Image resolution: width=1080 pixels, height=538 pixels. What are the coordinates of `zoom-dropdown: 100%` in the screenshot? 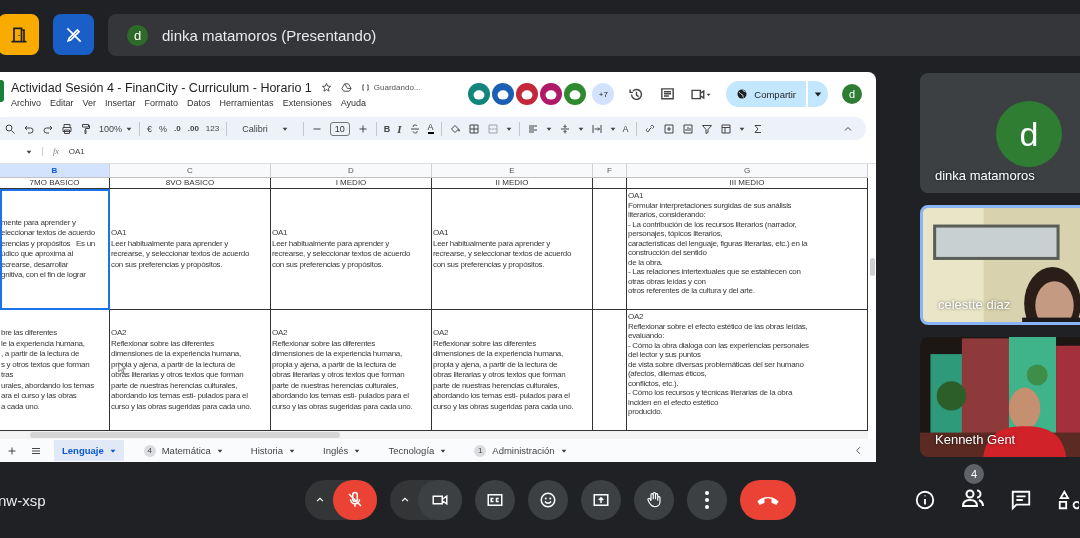 It's located at (116, 128).